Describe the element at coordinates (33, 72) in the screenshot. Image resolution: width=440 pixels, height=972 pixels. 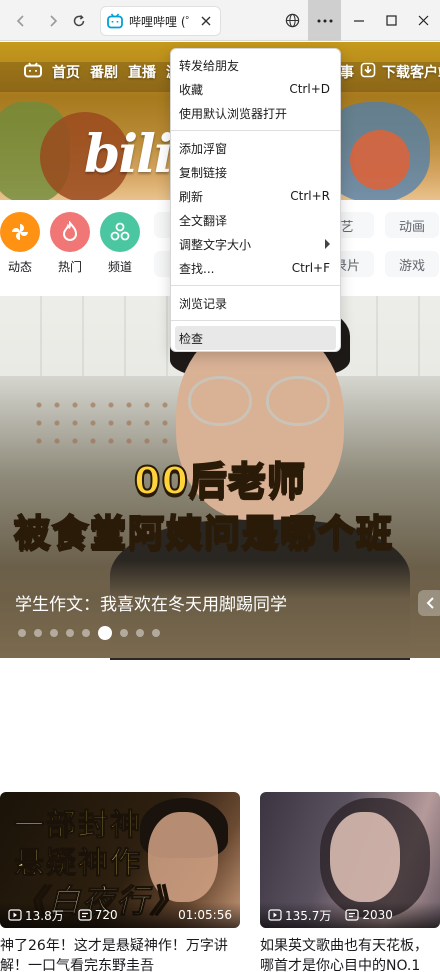
I see `tv-home-icon` at that location.